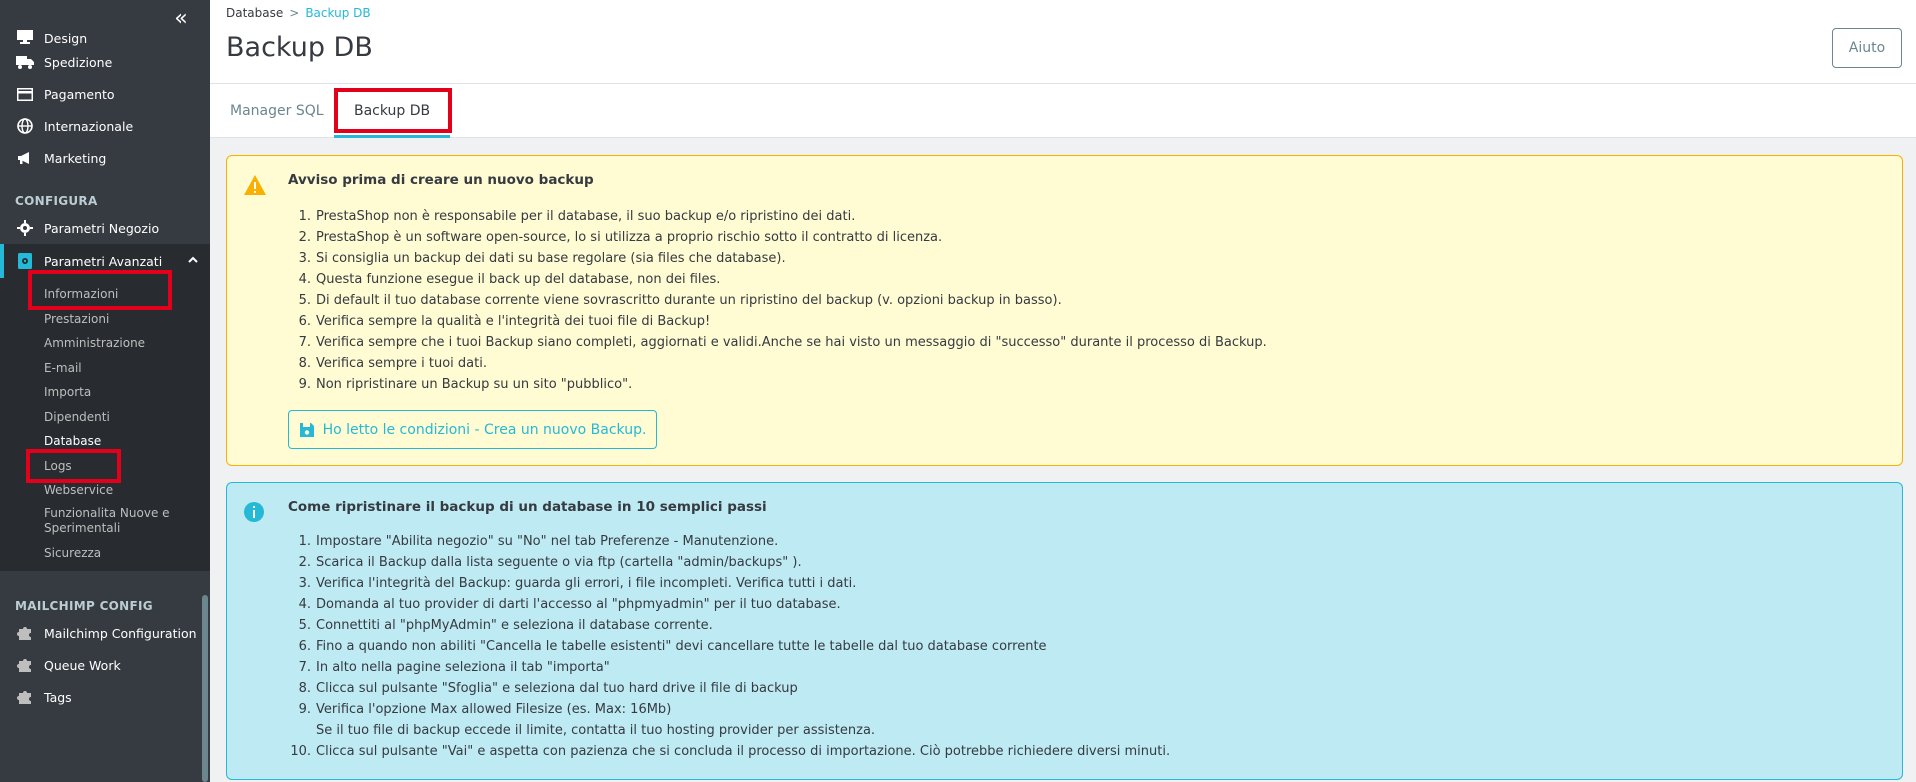  Describe the element at coordinates (441, 180) in the screenshot. I see `warning-title: Avviso prima di creare un nuovo backup` at that location.